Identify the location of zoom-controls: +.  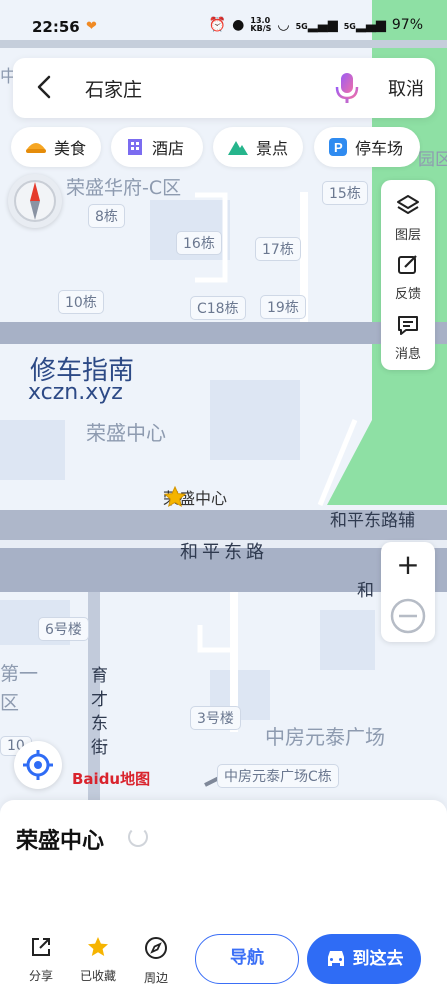
(408, 592).